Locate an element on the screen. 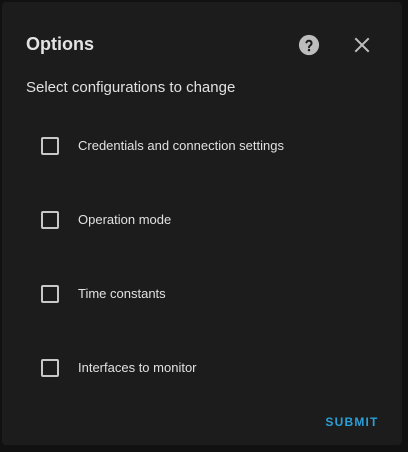  close-button is located at coordinates (362, 45).